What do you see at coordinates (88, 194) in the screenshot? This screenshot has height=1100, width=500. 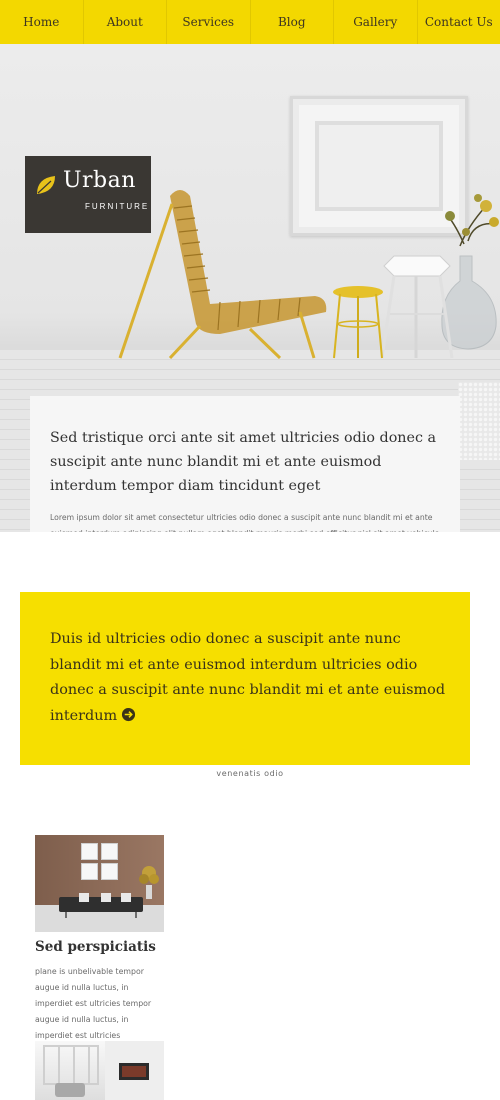 I see `brand-logo: Urban FURNITURE` at bounding box center [88, 194].